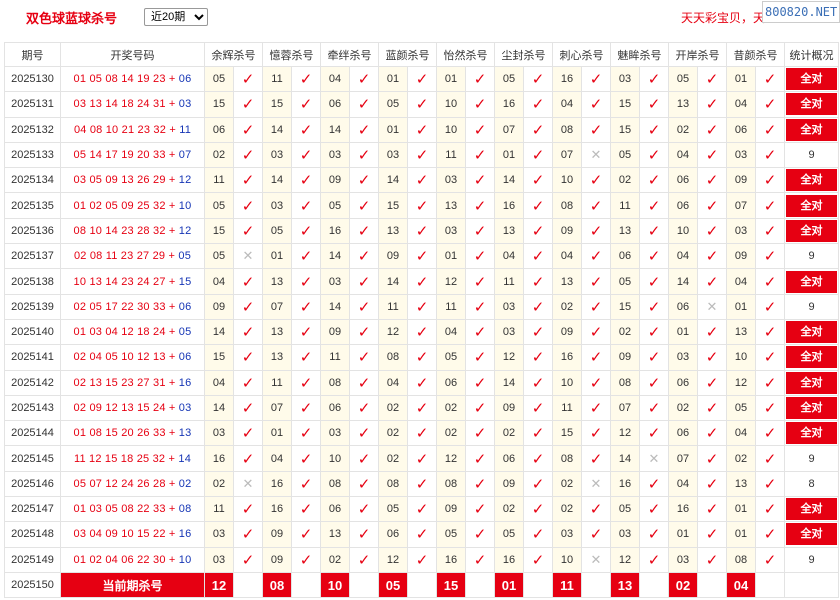  Describe the element at coordinates (32, 484) in the screenshot. I see `row-period: 2025146` at that location.